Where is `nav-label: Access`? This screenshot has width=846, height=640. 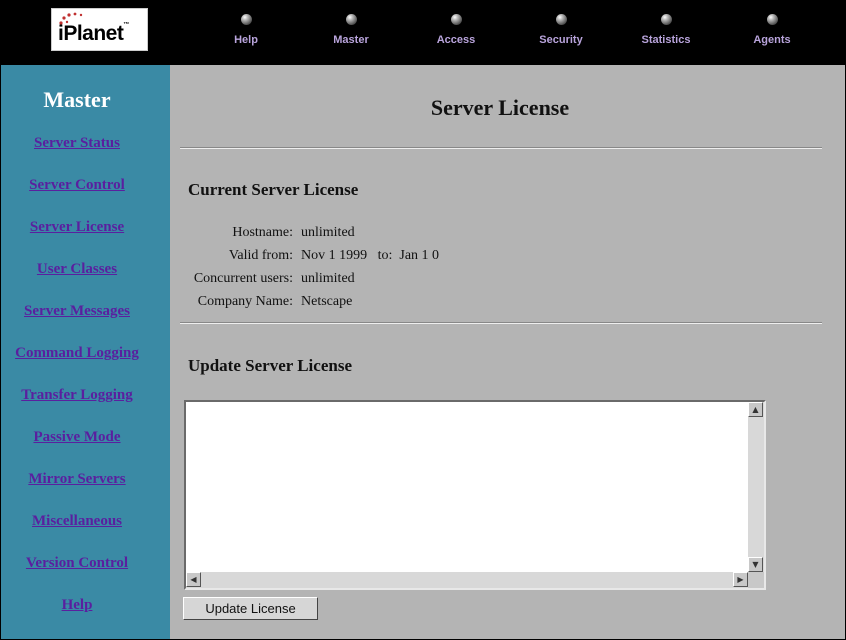
nav-label: Access is located at coordinates (456, 40).